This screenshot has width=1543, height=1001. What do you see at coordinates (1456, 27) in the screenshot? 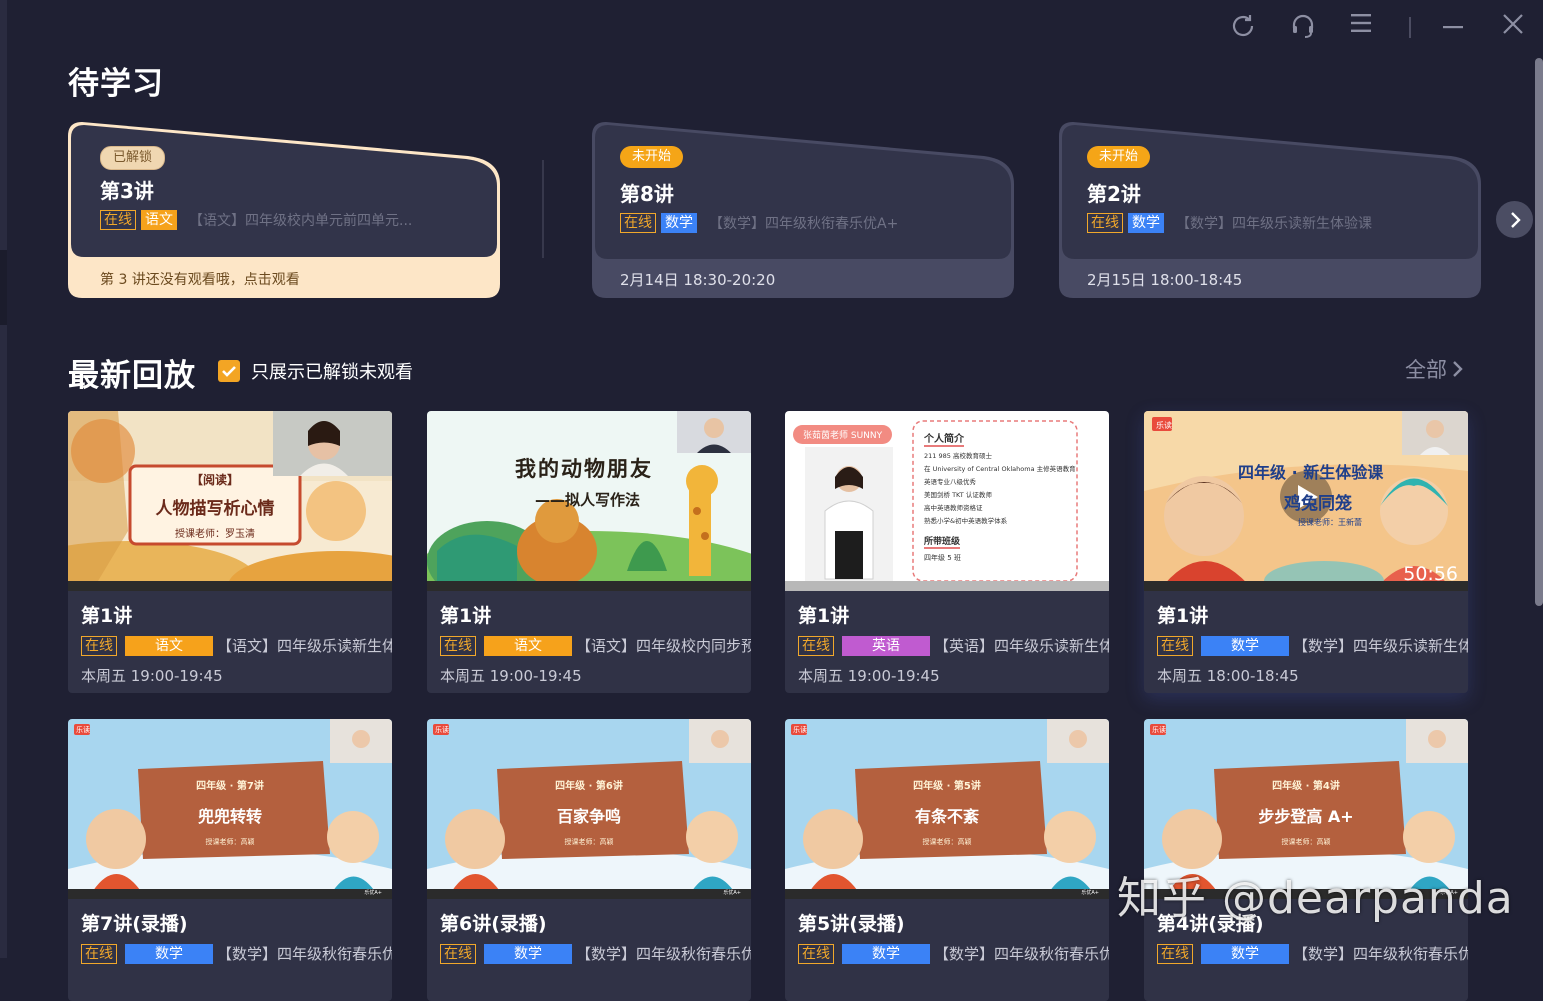
I see `minimize-icon` at bounding box center [1456, 27].